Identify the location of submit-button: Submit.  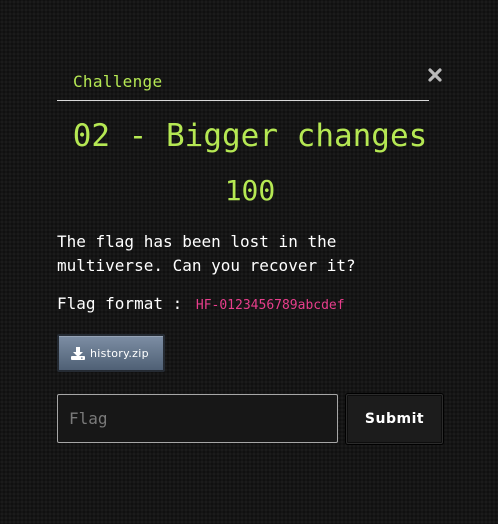
(394, 419).